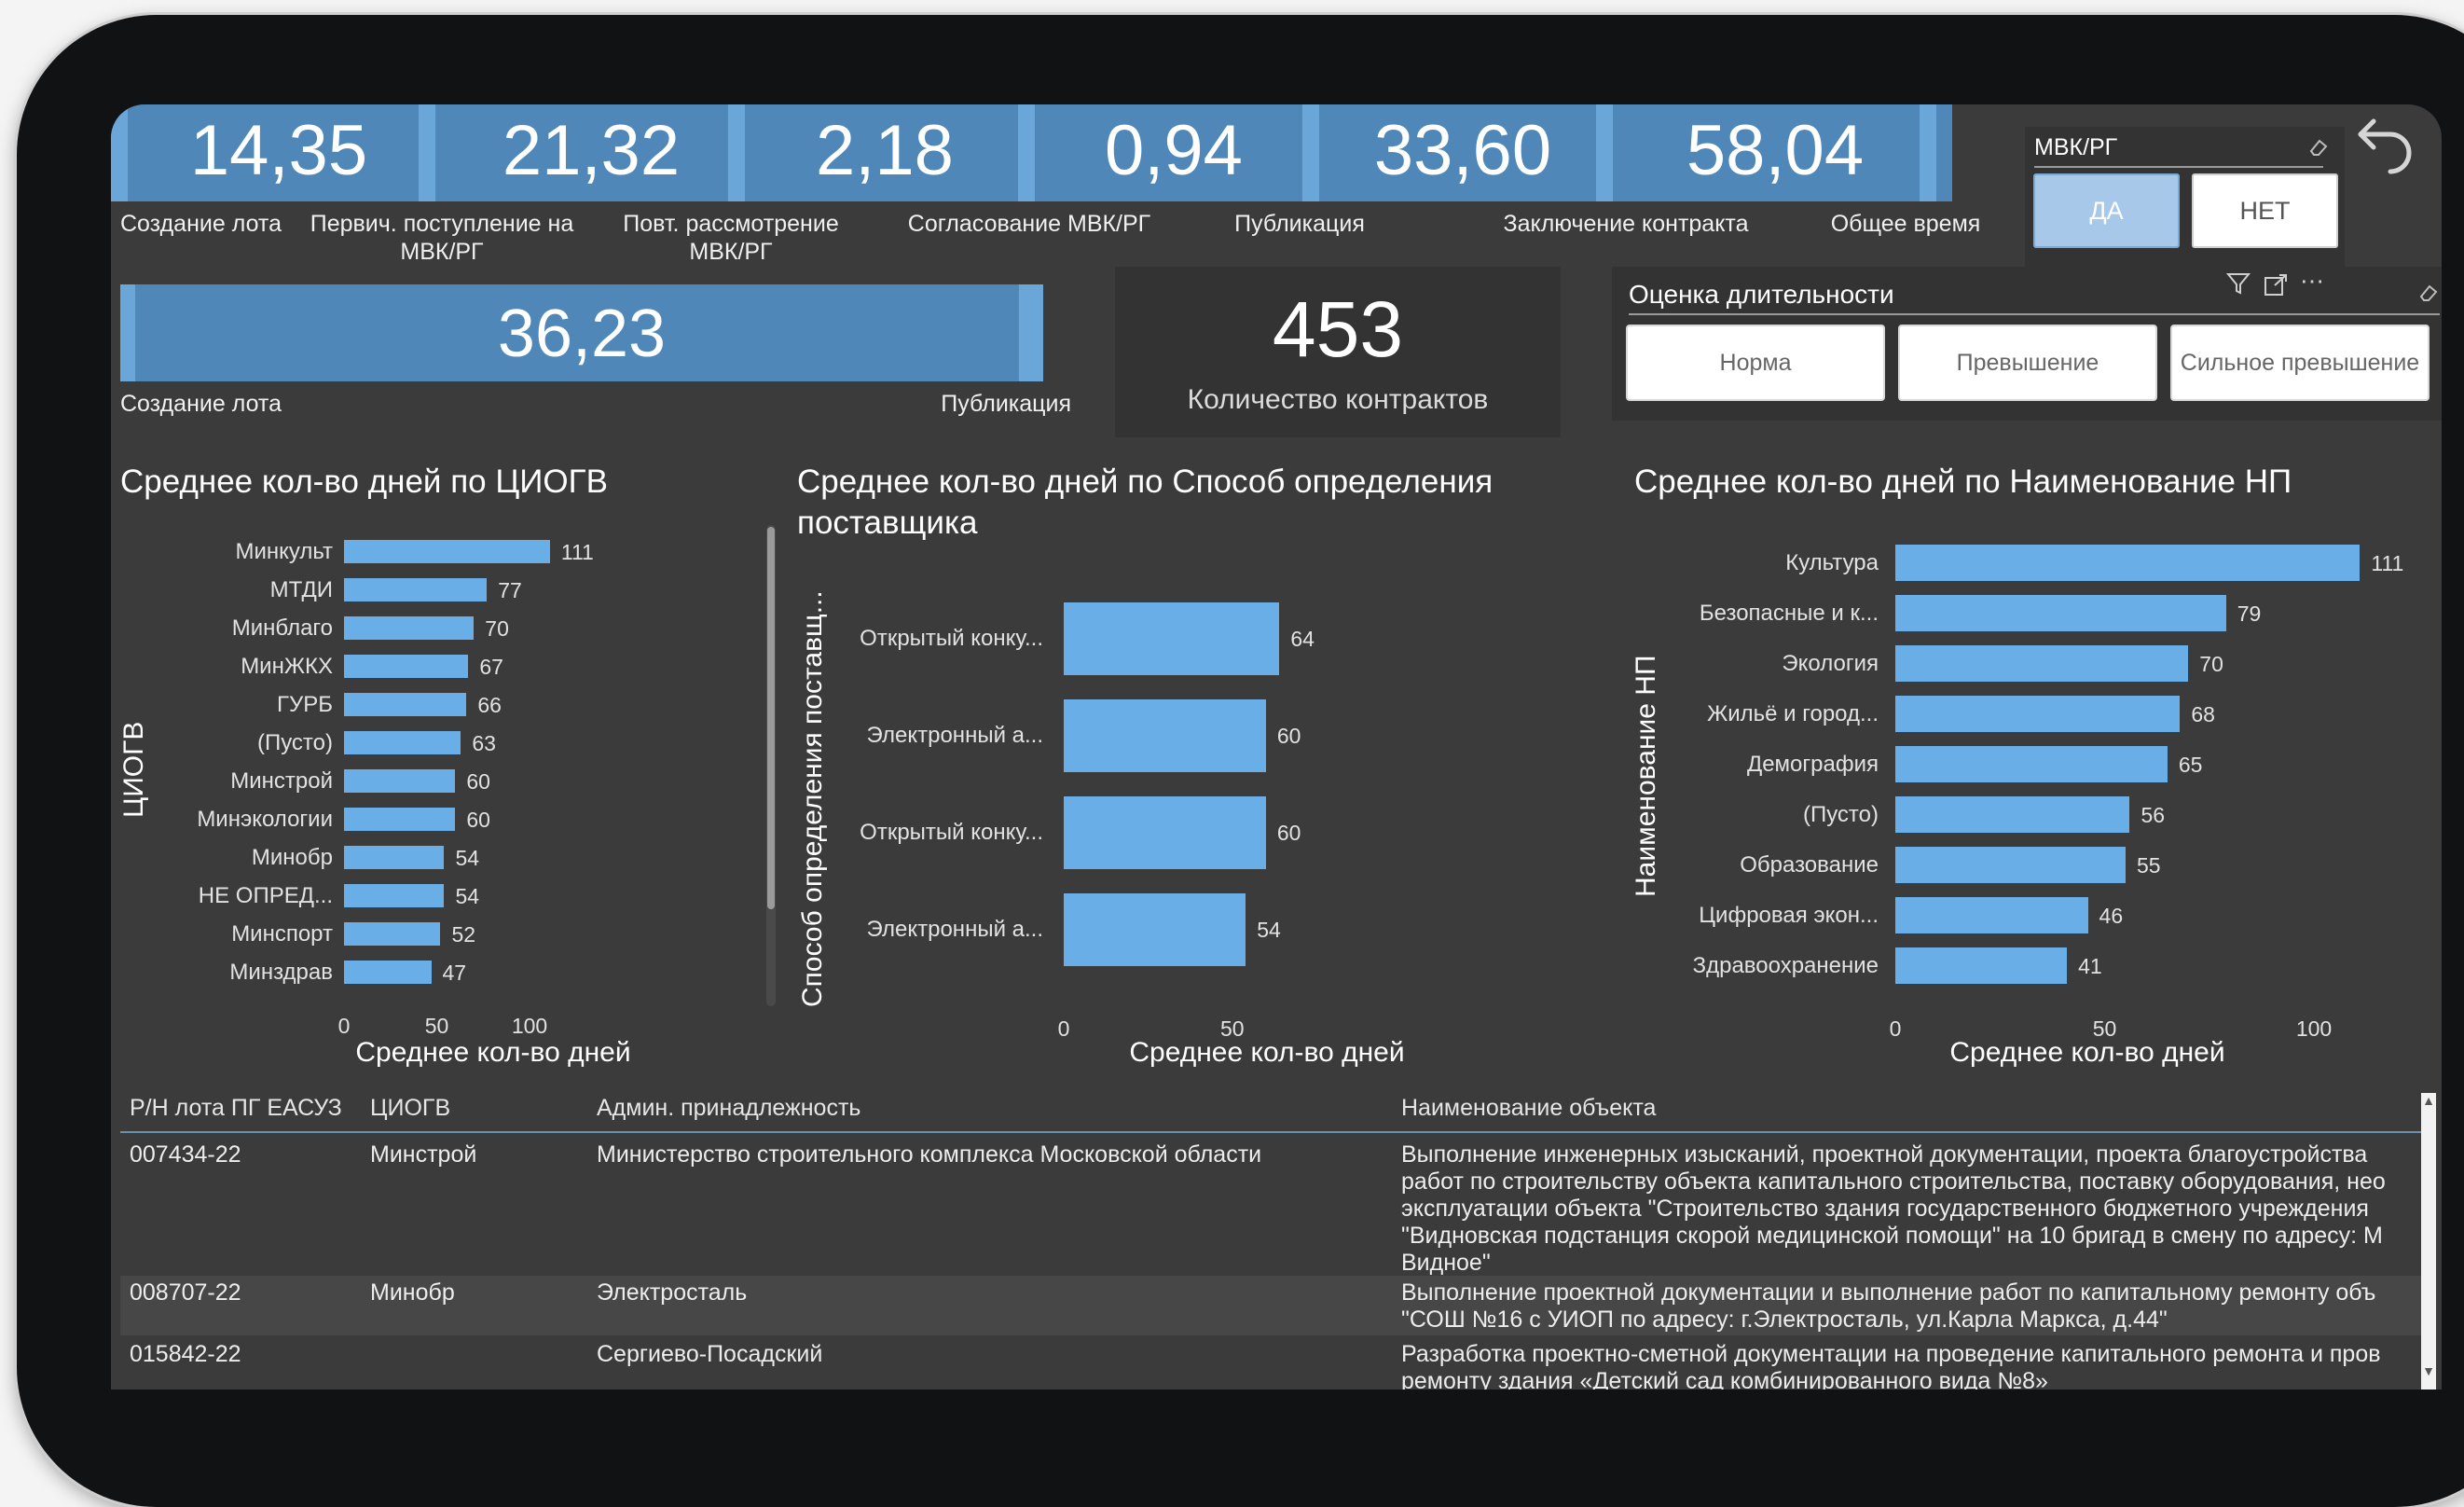 This screenshot has height=1507, width=2464. I want to click on kpi-contract-value: 58,04, so click(1775, 150).